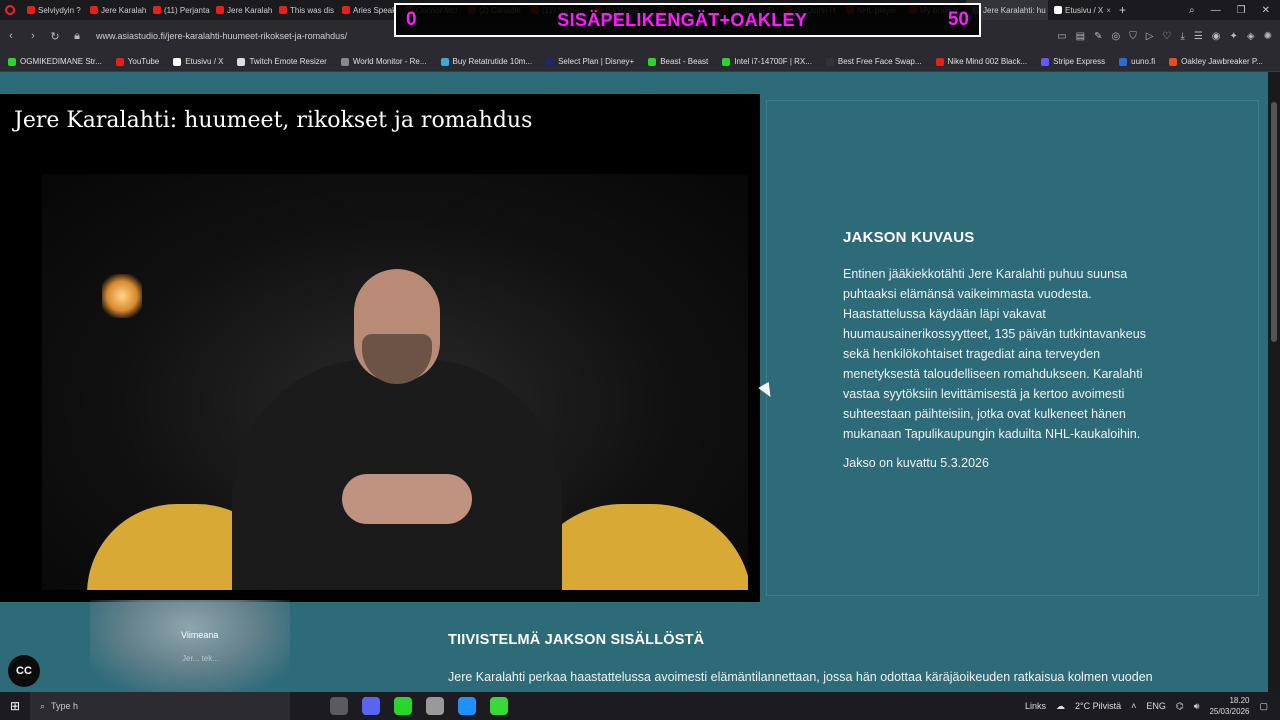 This screenshot has width=1280, height=720. What do you see at coordinates (576, 640) in the screenshot?
I see `summary-heading: TIIVISTELMÄ JAKSON SISÄLLÖSTÄ` at bounding box center [576, 640].